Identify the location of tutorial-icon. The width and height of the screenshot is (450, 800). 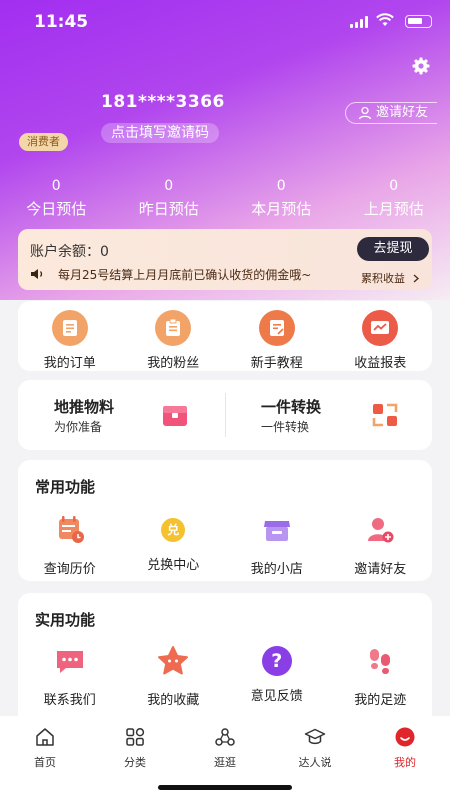
(276, 328).